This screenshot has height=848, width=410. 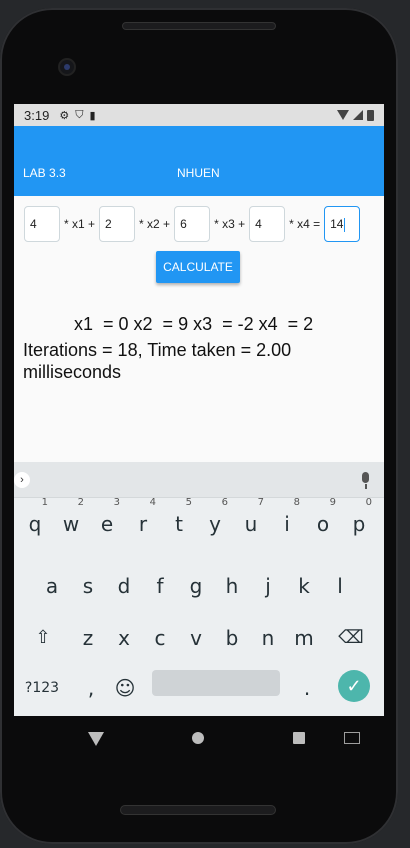 What do you see at coordinates (307, 688) in the screenshot?
I see `key-period: .` at bounding box center [307, 688].